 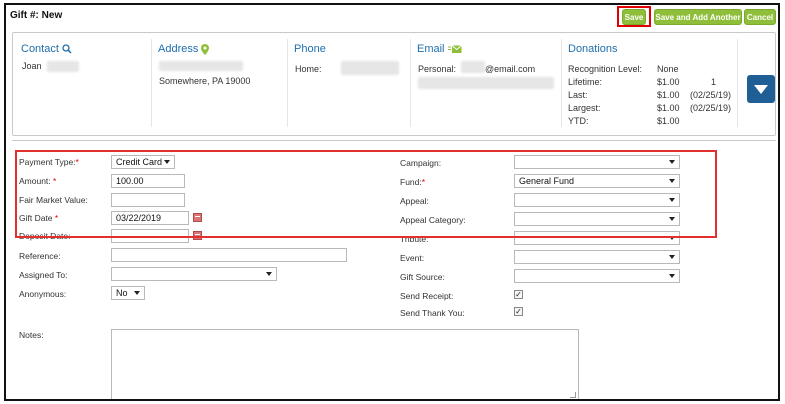 What do you see at coordinates (698, 17) in the screenshot?
I see `save-and-add-another-button: Save and Add Another` at bounding box center [698, 17].